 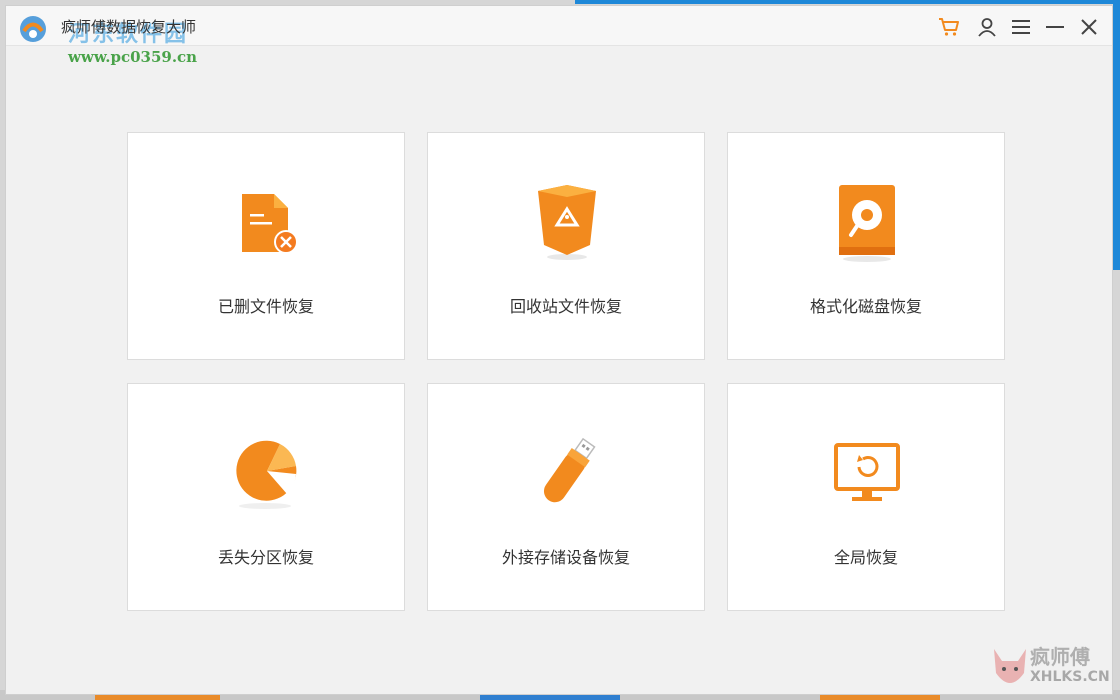 What do you see at coordinates (265, 557) in the screenshot?
I see `card-label: 丢失分区恢复` at bounding box center [265, 557].